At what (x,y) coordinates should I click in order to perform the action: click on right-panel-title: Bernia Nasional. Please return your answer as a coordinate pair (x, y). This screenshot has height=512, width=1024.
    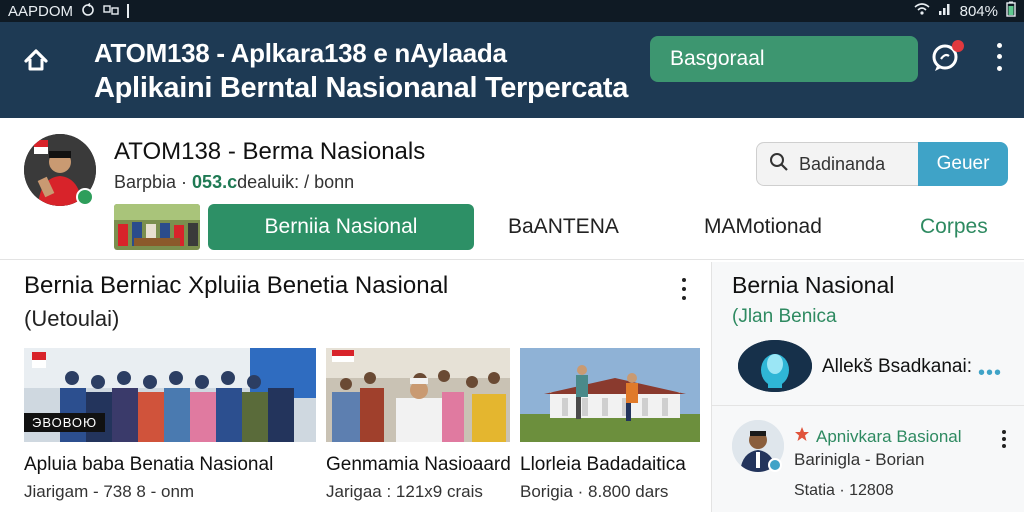
    Looking at the image, I should click on (813, 285).